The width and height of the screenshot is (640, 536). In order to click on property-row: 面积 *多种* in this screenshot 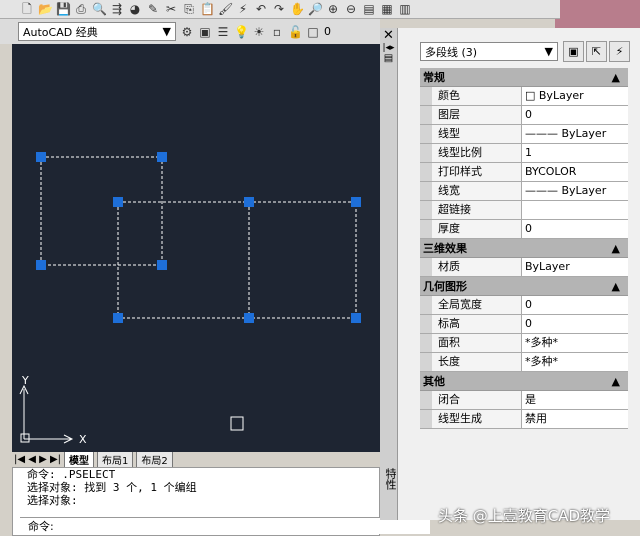, I will do `click(524, 343)`.